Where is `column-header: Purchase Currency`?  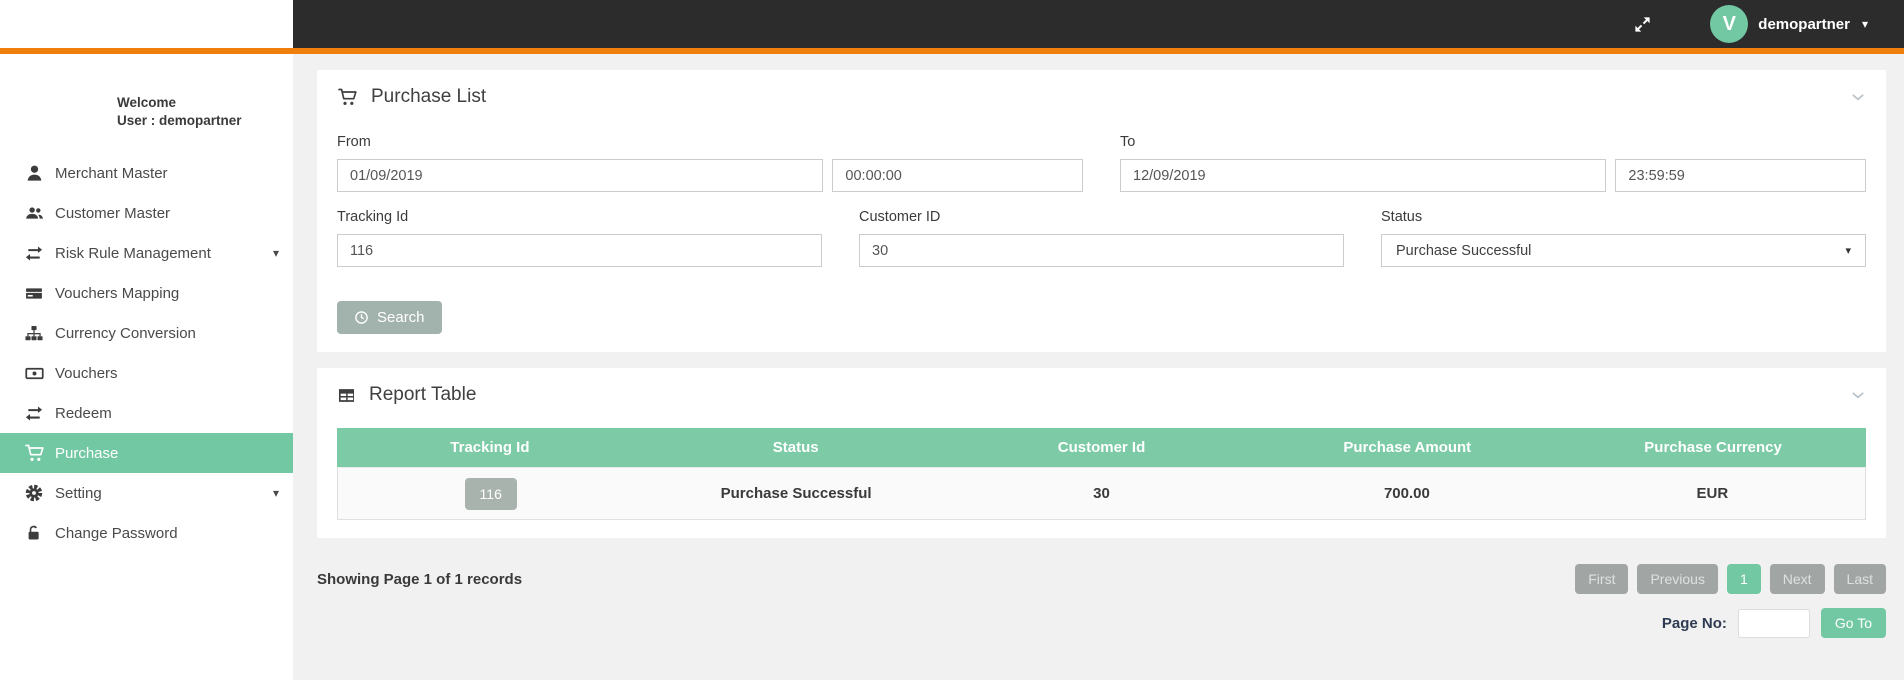 column-header: Purchase Currency is located at coordinates (1713, 447).